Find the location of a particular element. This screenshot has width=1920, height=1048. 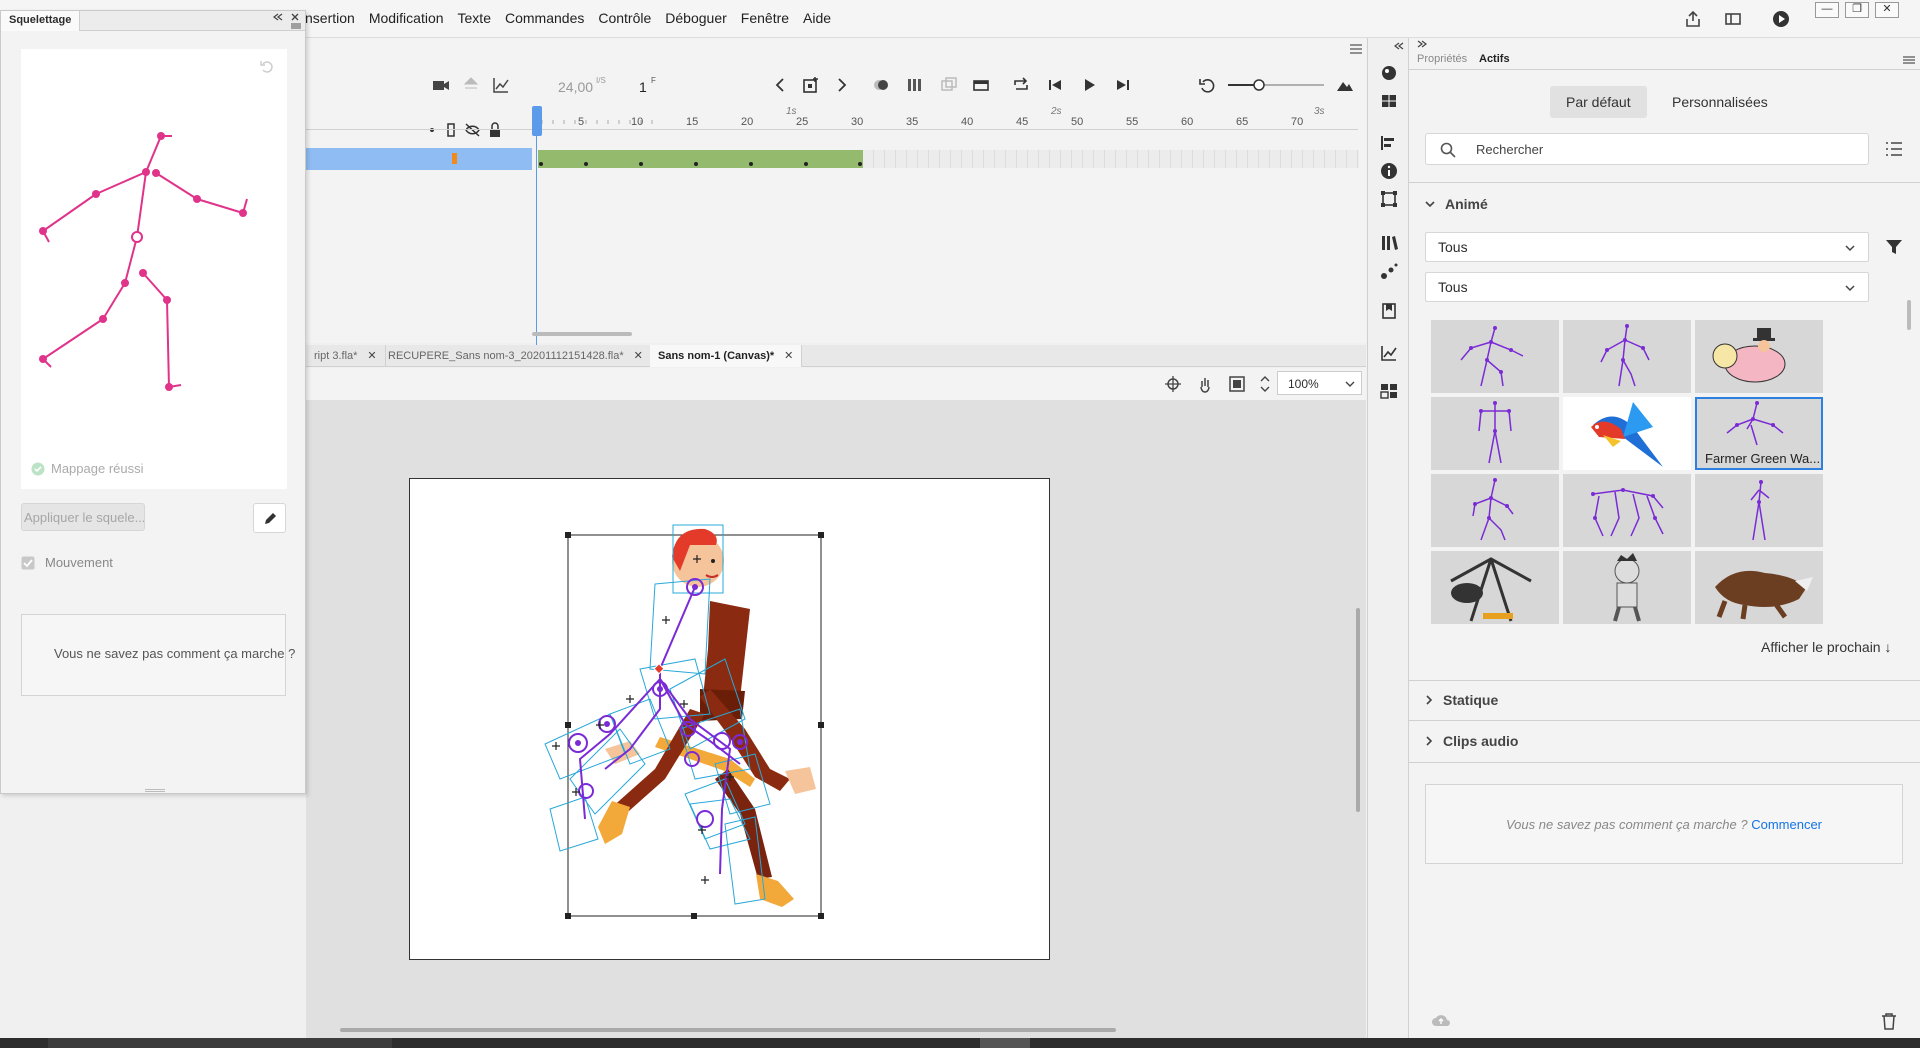

menu-controle: Contrôle is located at coordinates (624, 18).